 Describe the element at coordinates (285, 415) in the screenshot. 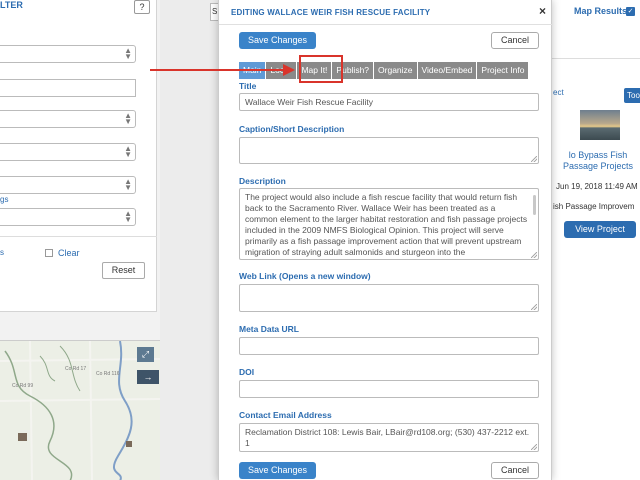

I see `contact-email-label: Contact Email Address` at that location.